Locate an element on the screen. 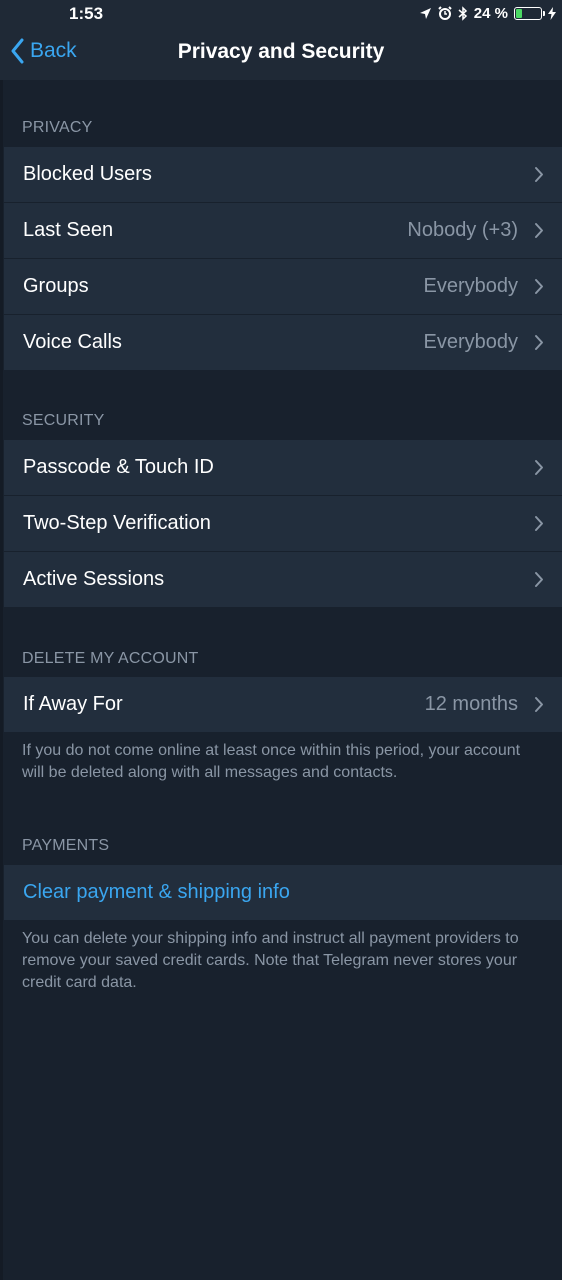  alarm-icon is located at coordinates (445, 13).